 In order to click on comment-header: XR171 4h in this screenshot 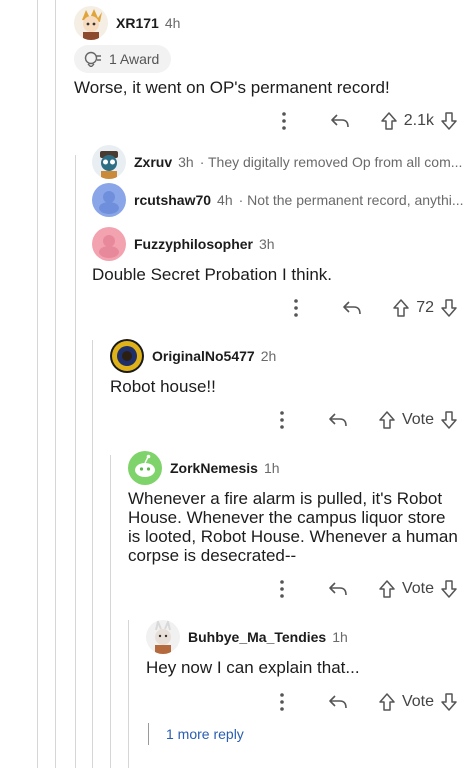, I will do `click(127, 23)`.